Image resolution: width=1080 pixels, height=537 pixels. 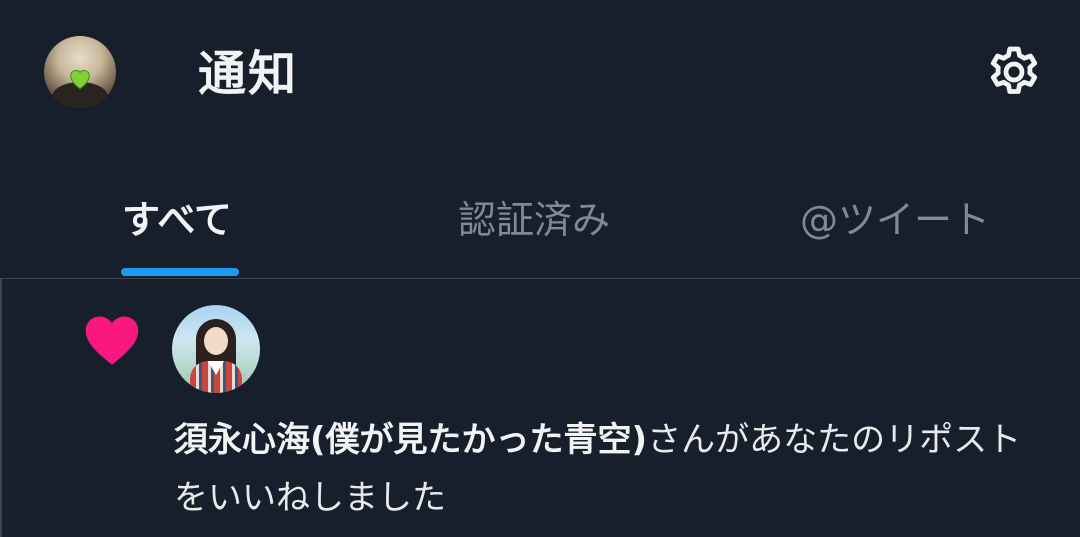 What do you see at coordinates (534, 220) in the screenshot?
I see `tab-verified: 認証済み` at bounding box center [534, 220].